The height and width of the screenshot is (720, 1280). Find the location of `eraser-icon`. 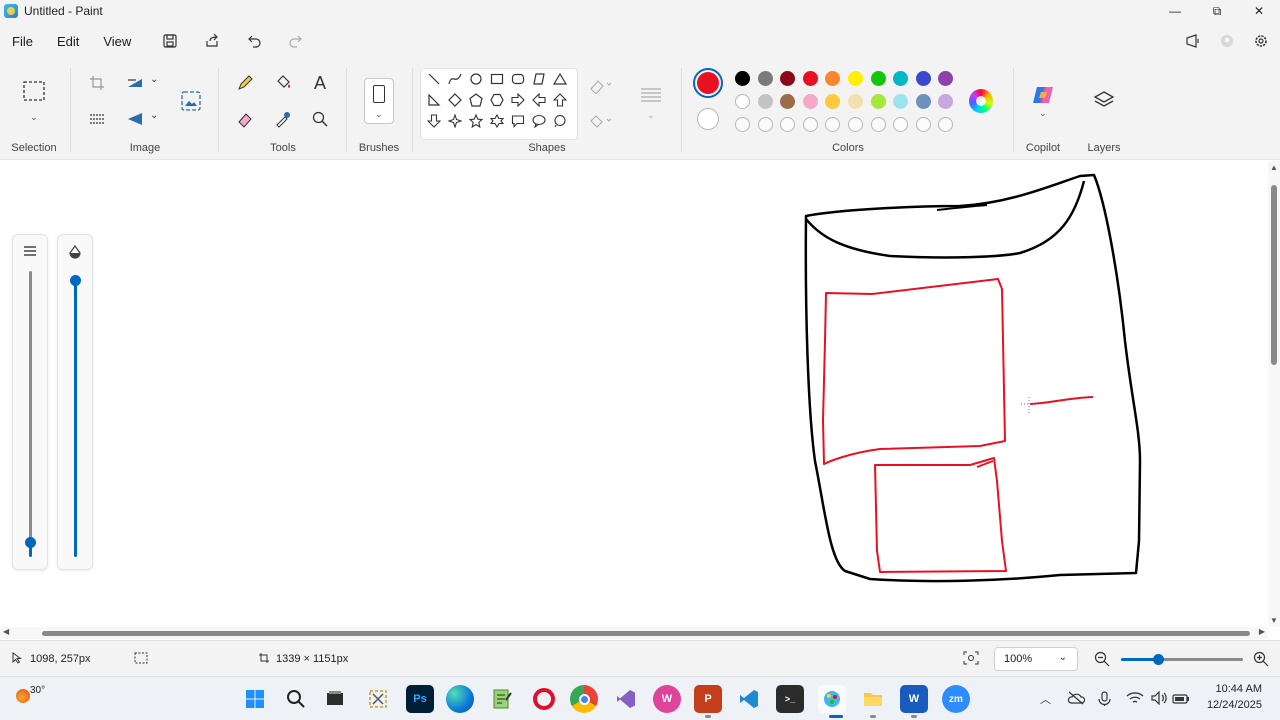

eraser-icon is located at coordinates (245, 119).